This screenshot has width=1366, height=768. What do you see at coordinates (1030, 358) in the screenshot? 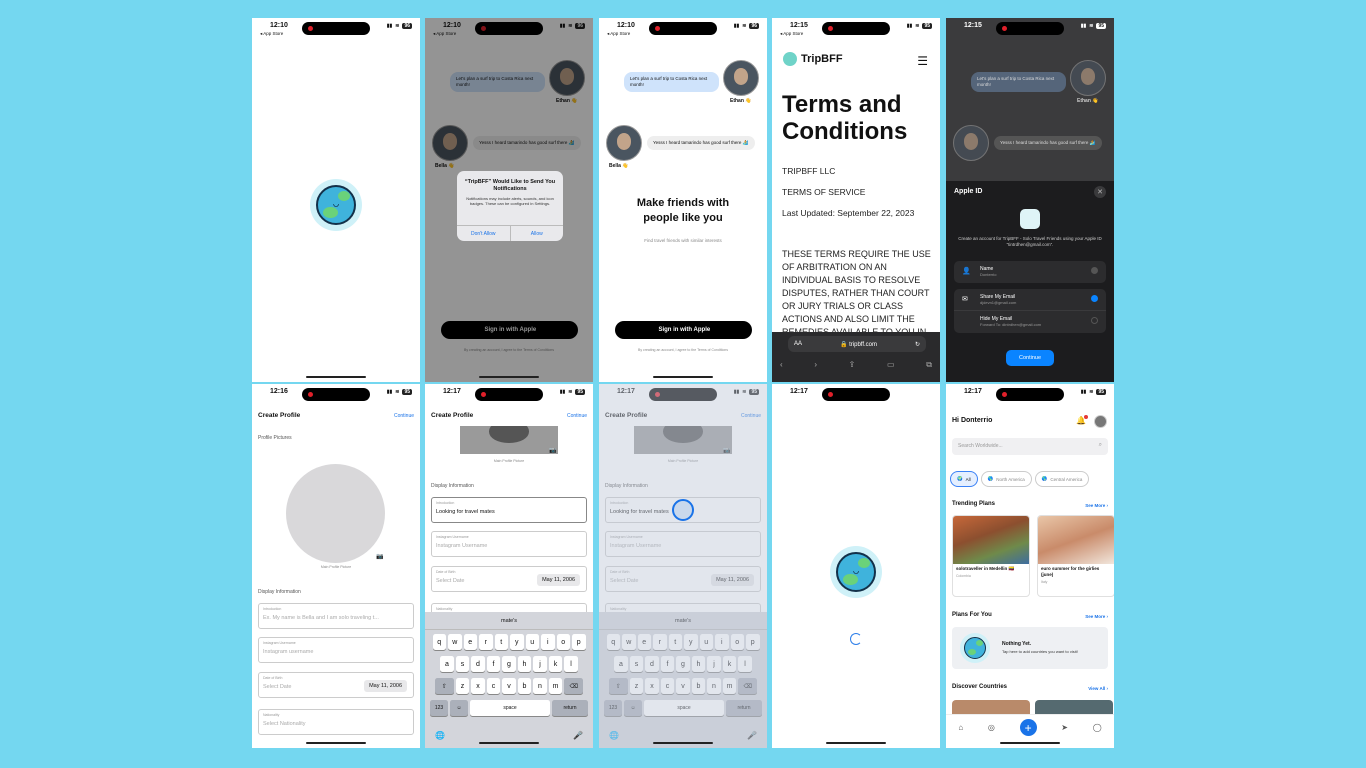
I see `continue-button: Continue` at bounding box center [1030, 358].